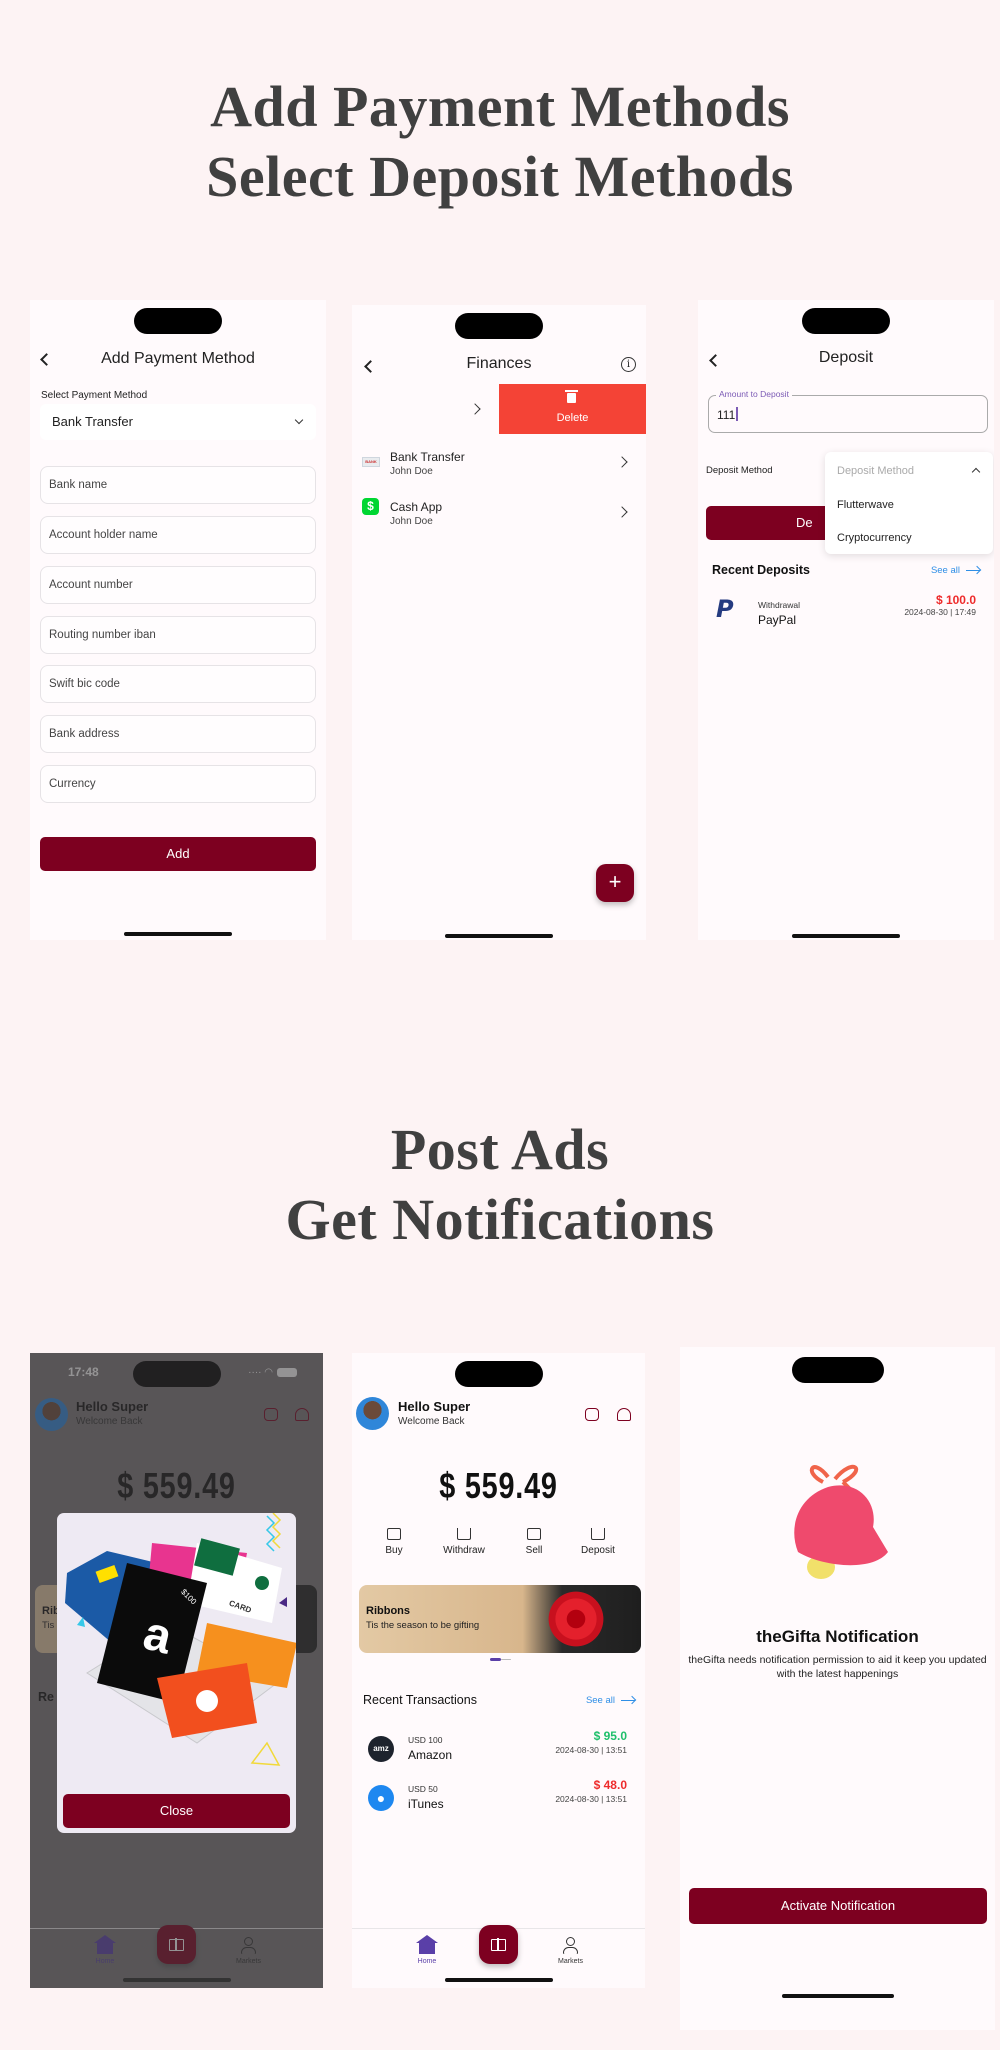  I want to click on deposit-label: Deposit, so click(598, 1550).